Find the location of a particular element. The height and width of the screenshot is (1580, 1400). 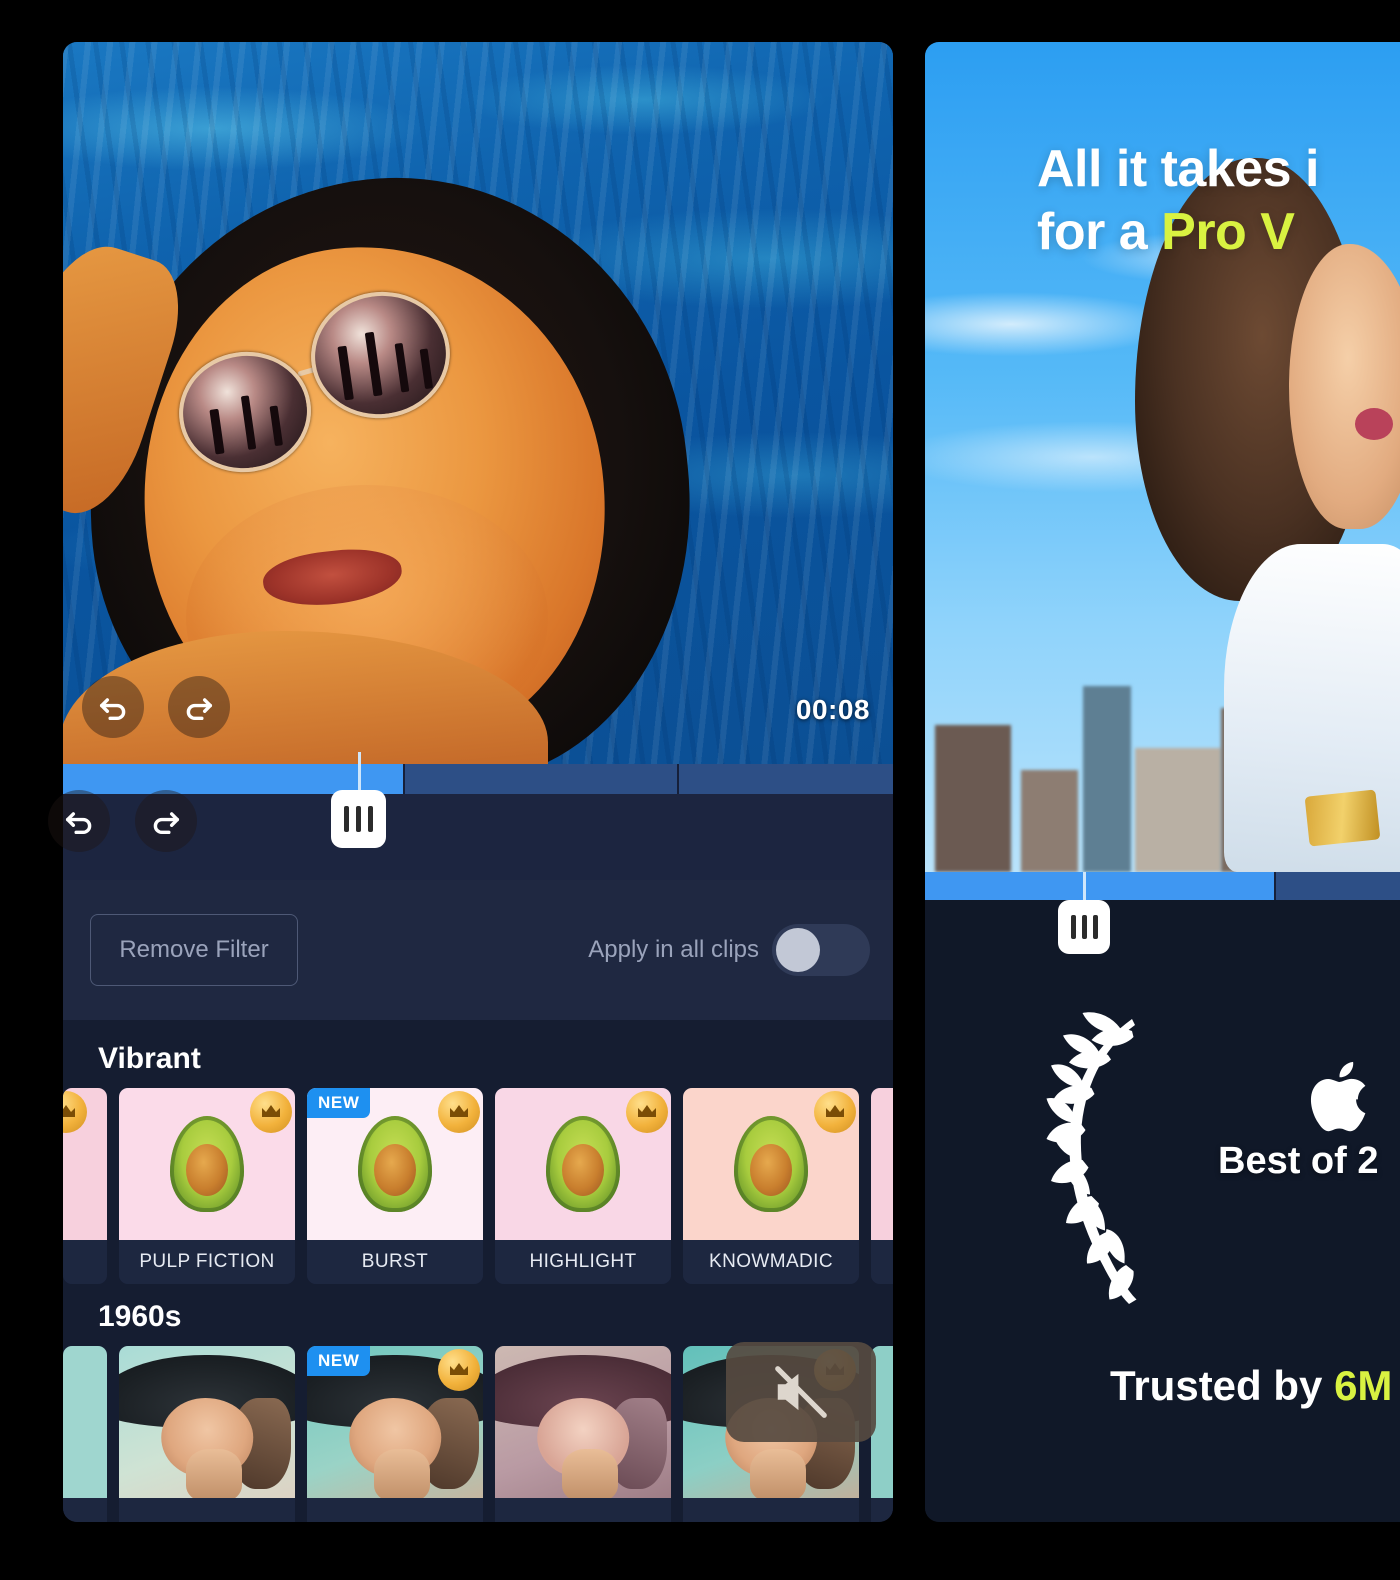

filter-control-bar: Remove Filter Apply in all clips is located at coordinates (478, 950).